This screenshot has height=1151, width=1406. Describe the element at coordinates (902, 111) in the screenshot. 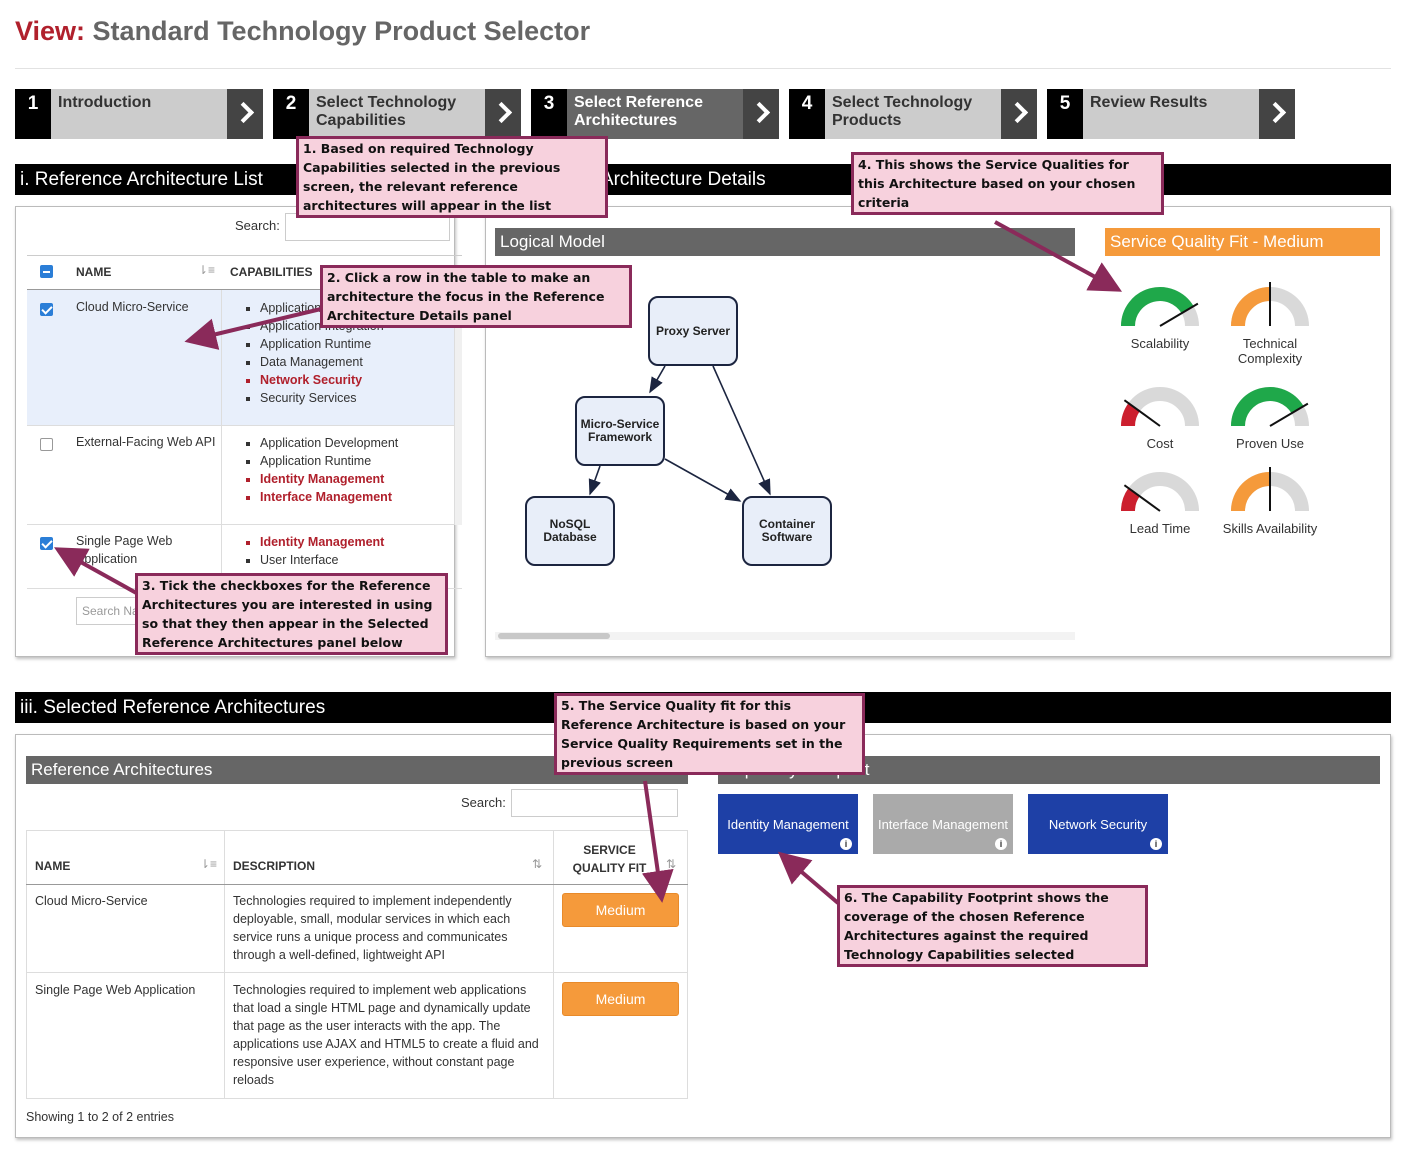

I see `step-label: Select Technology Products` at that location.